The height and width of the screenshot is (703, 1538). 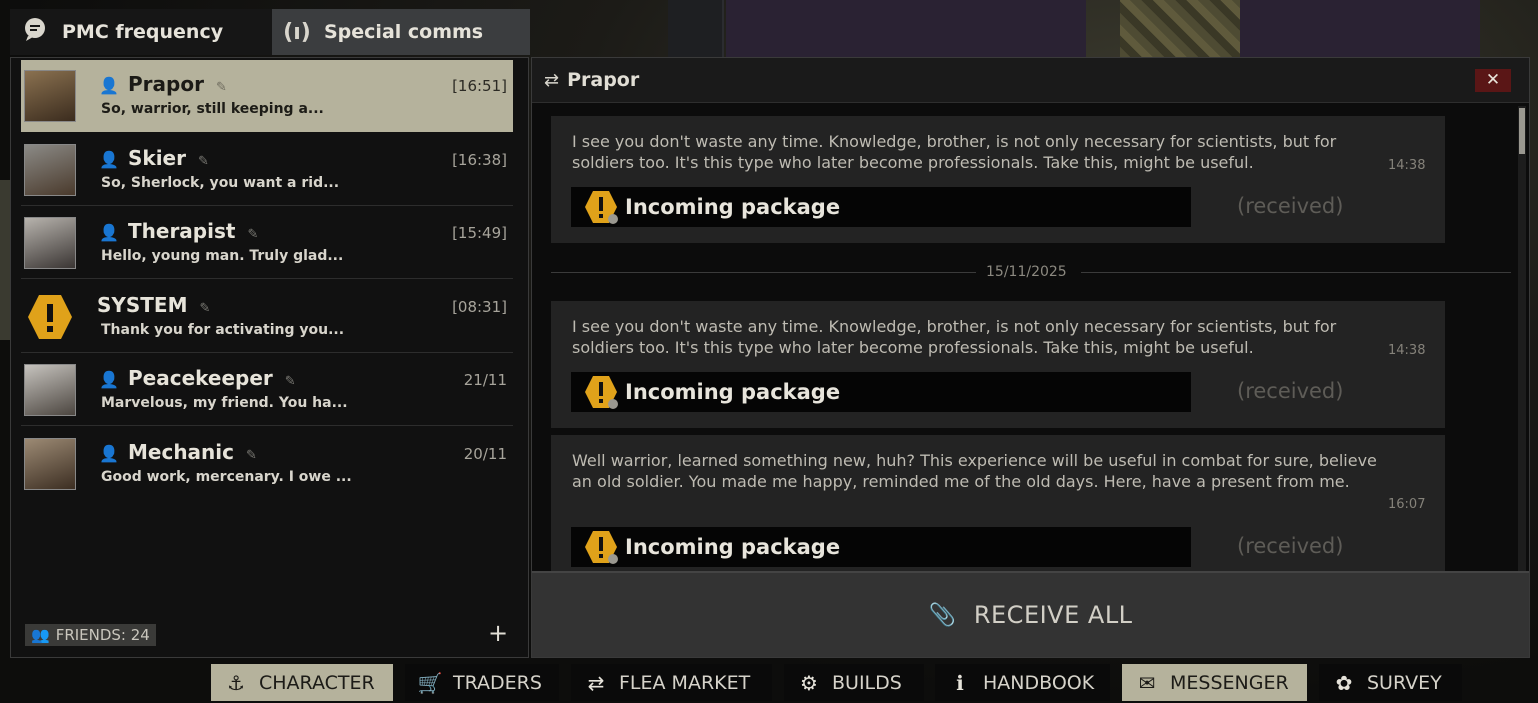 I want to click on message-time: 14:38, so click(x=1407, y=165).